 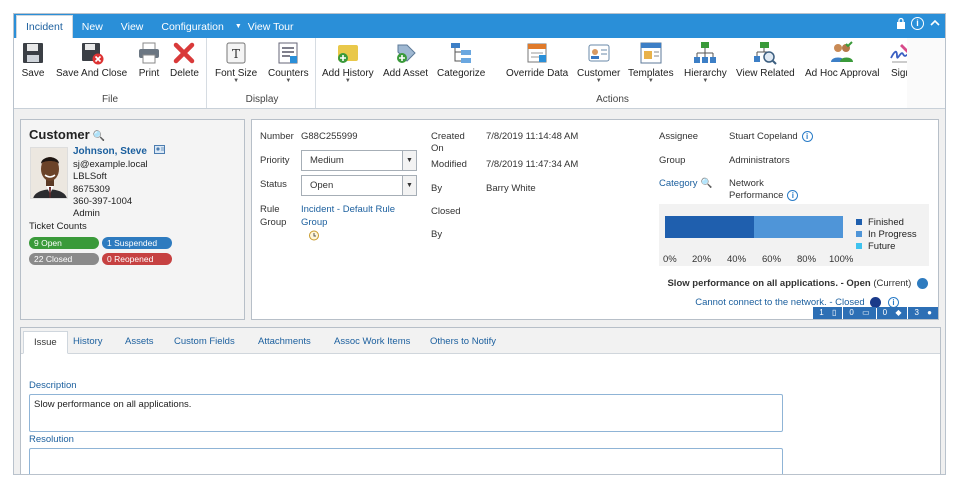 What do you see at coordinates (44, 26) in the screenshot?
I see `menu-tab-incident: Incident` at bounding box center [44, 26].